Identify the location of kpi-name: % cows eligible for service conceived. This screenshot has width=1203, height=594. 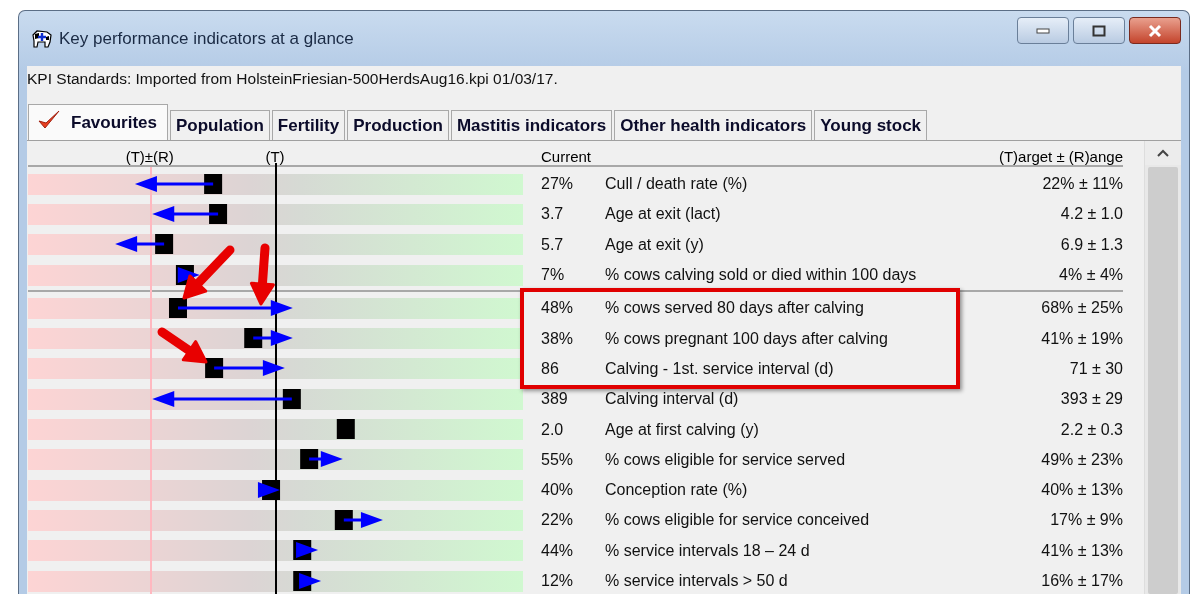
(738, 520).